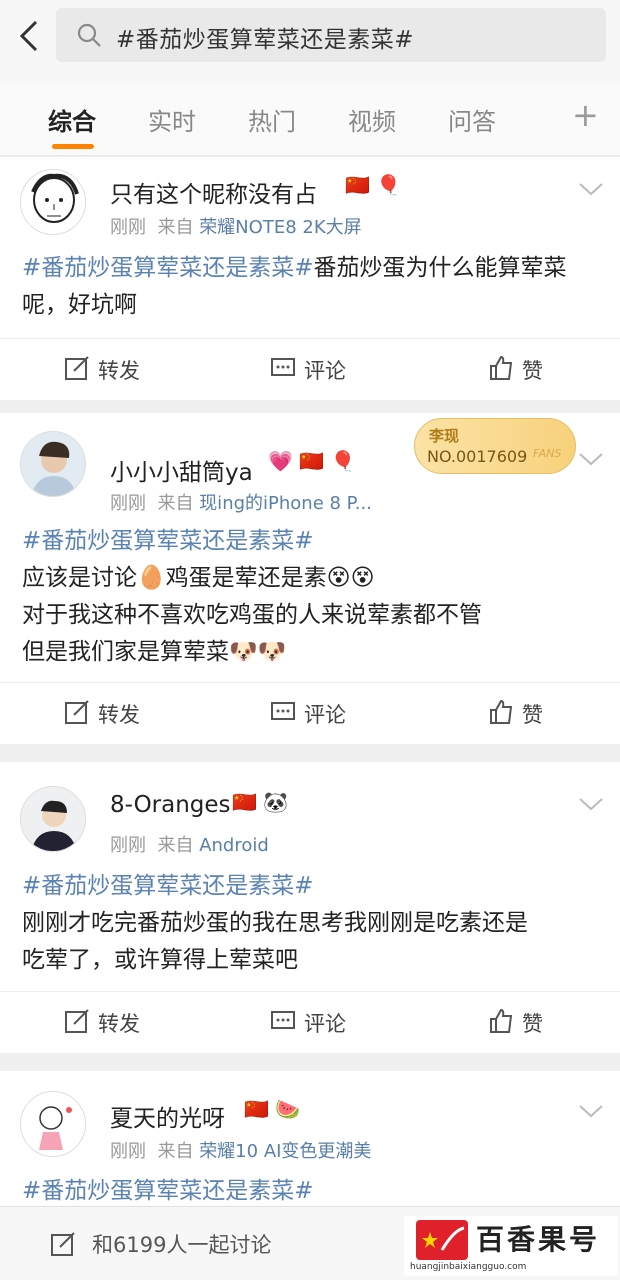 This screenshot has width=620, height=1280. What do you see at coordinates (213, 192) in the screenshot?
I see `username: 只有这个昵称没有占` at bounding box center [213, 192].